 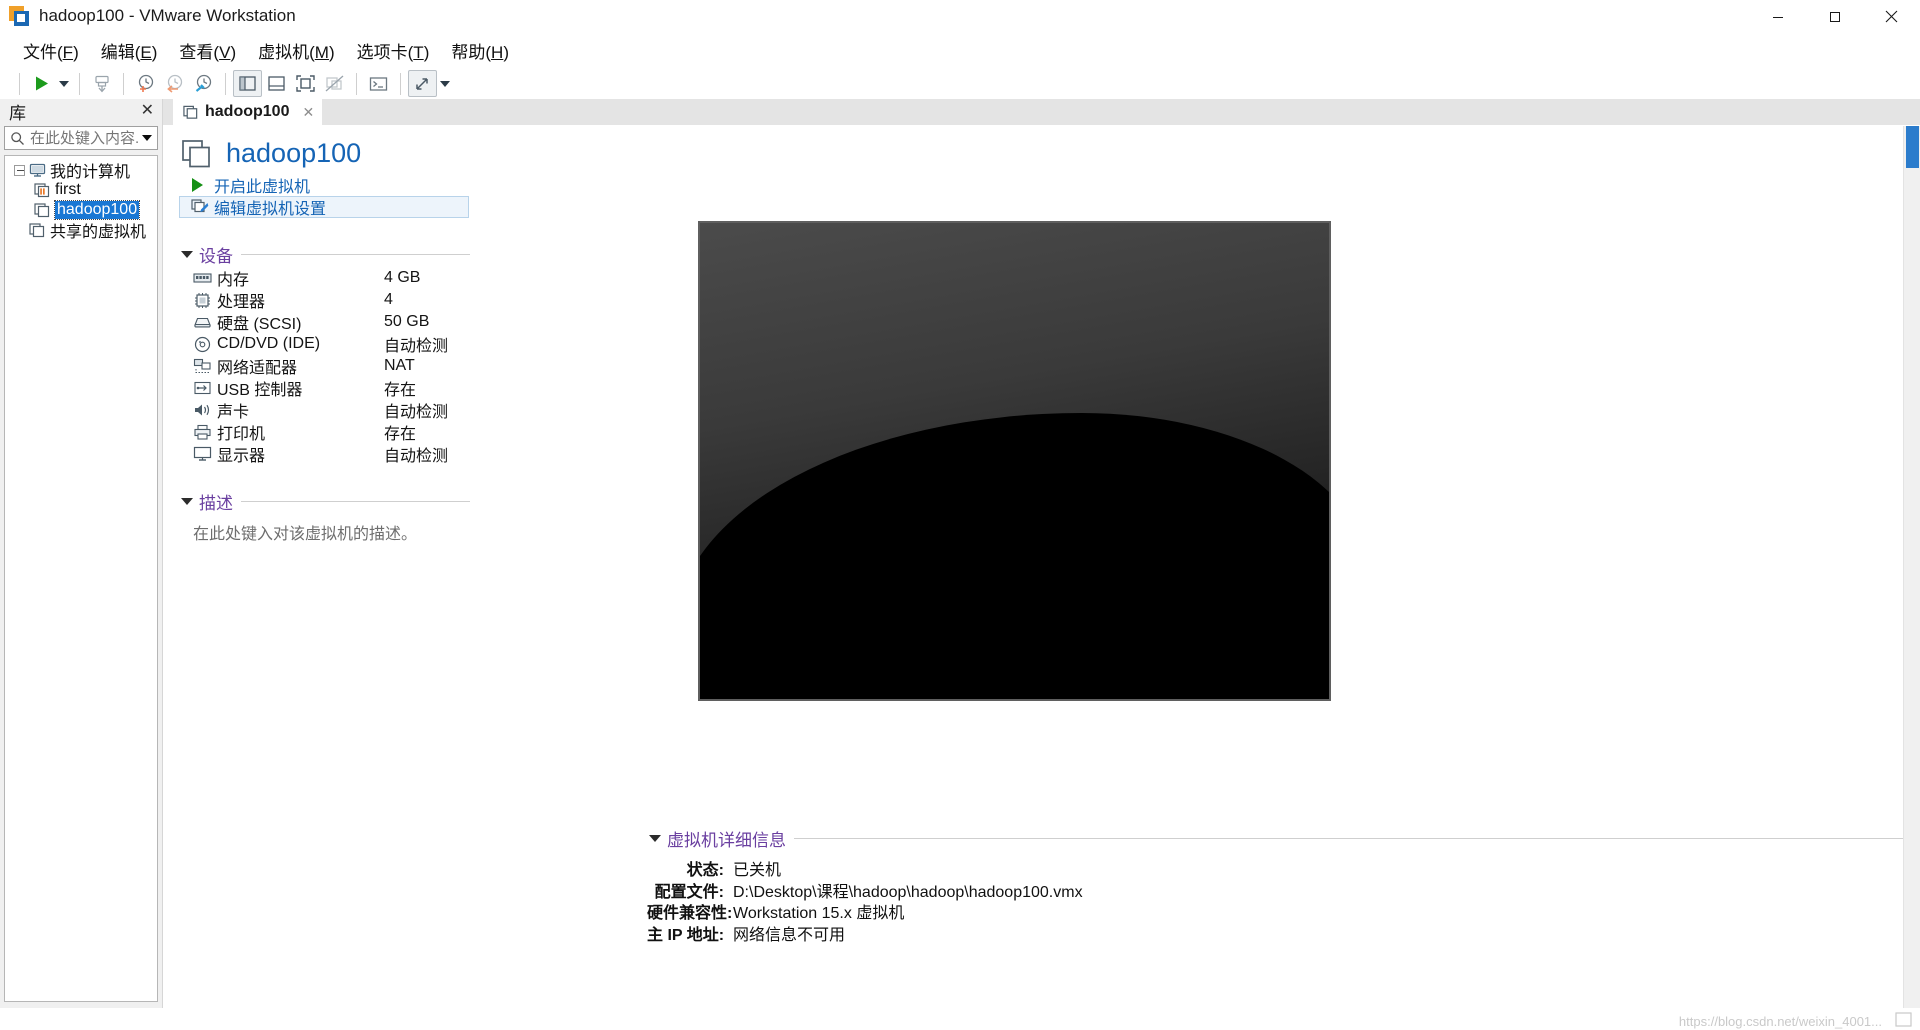 I want to click on memory-icon, so click(x=202, y=278).